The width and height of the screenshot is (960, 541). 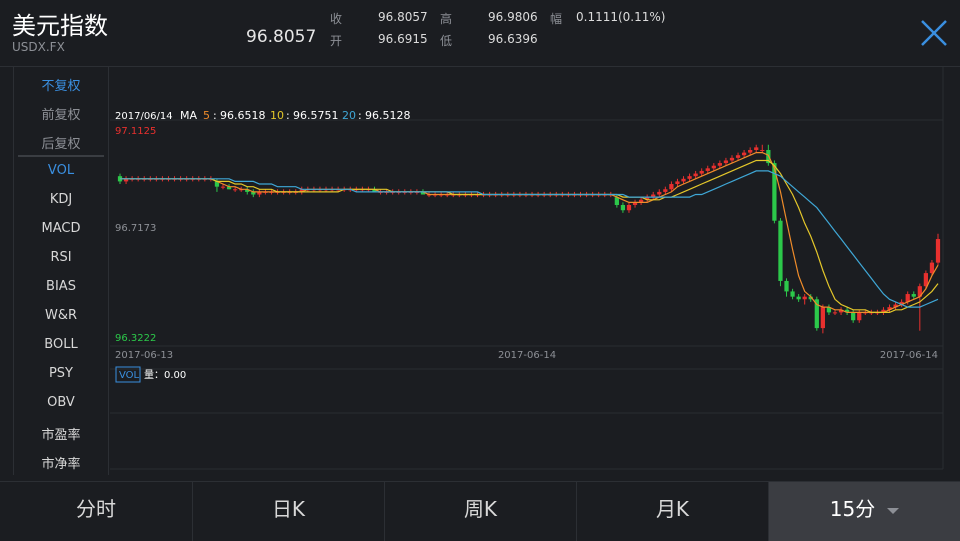 I want to click on x-label-end: 2017-06-14, so click(x=909, y=355).